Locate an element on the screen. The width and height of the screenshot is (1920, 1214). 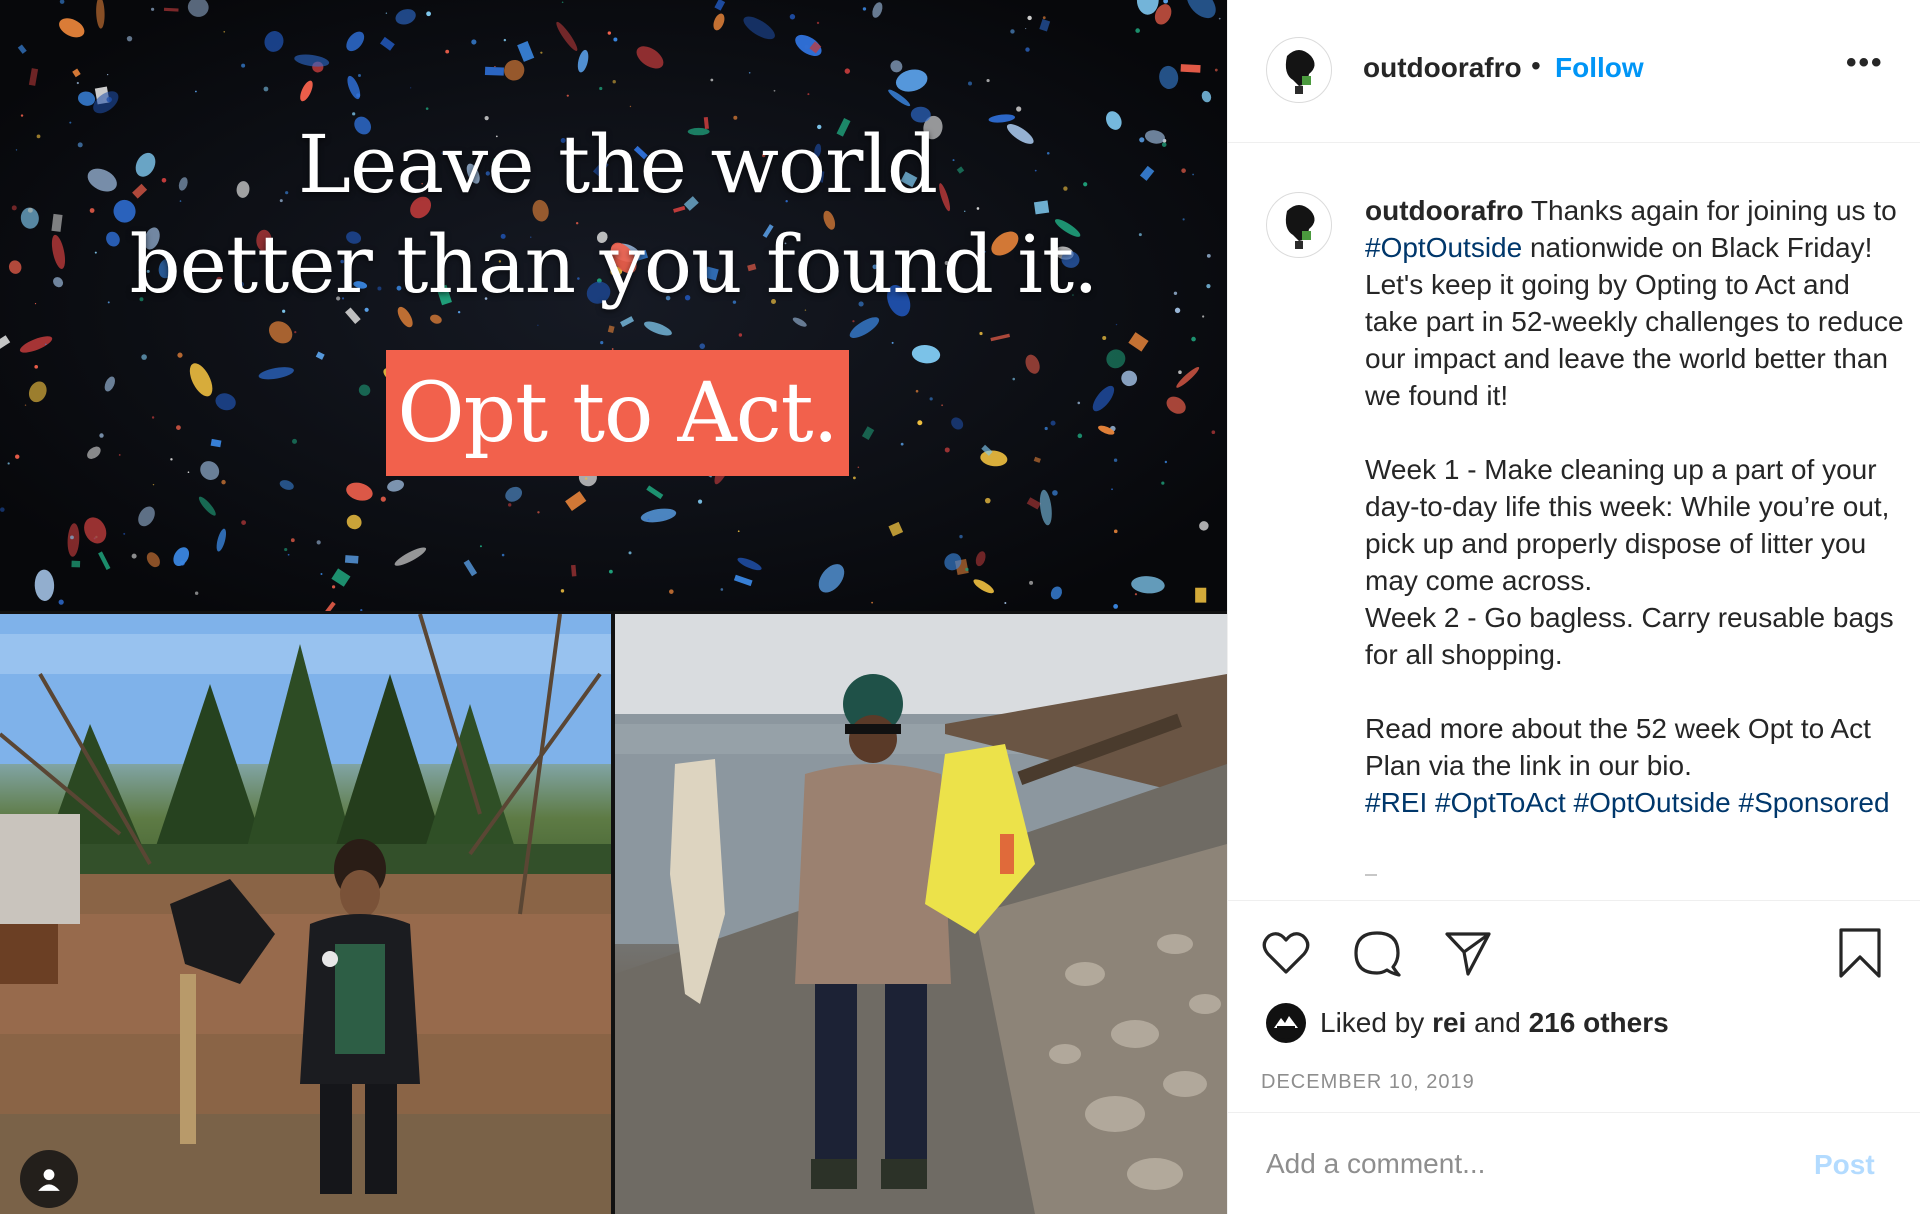
caption-avatar is located at coordinates (1299, 225).